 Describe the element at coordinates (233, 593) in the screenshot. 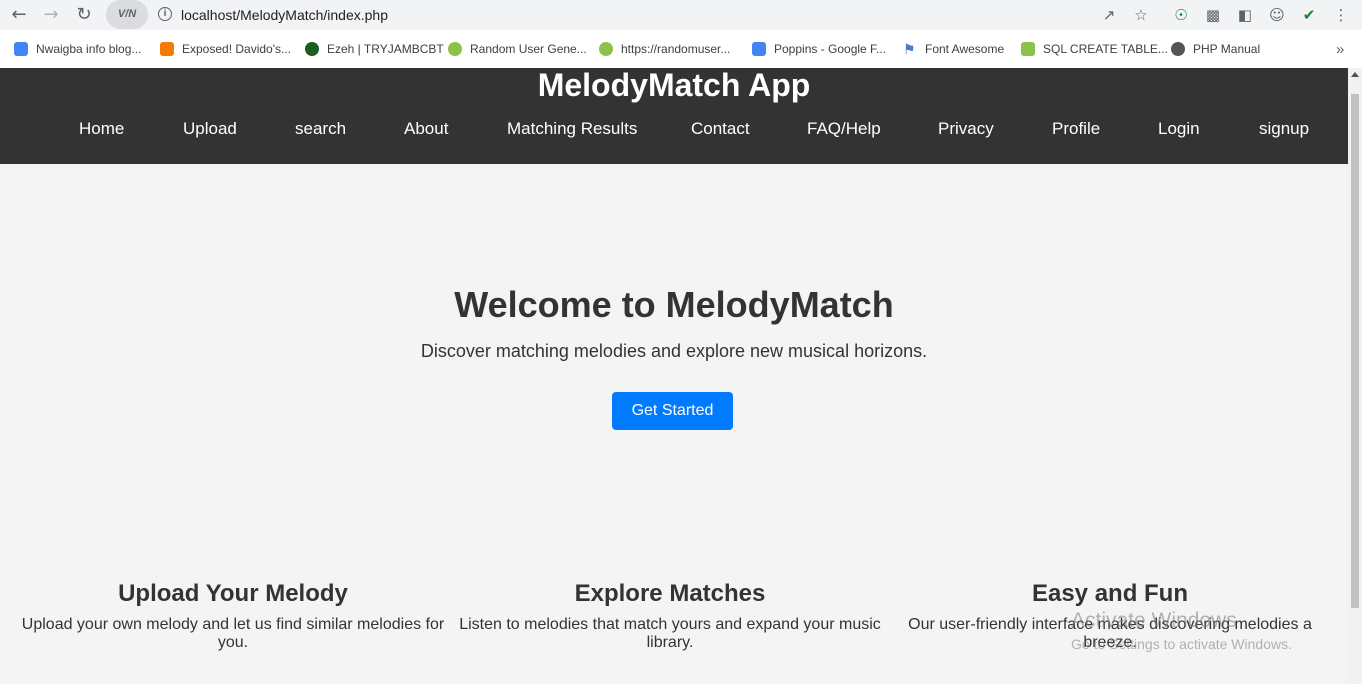

I see `feature-title: Upload Your Melody` at that location.